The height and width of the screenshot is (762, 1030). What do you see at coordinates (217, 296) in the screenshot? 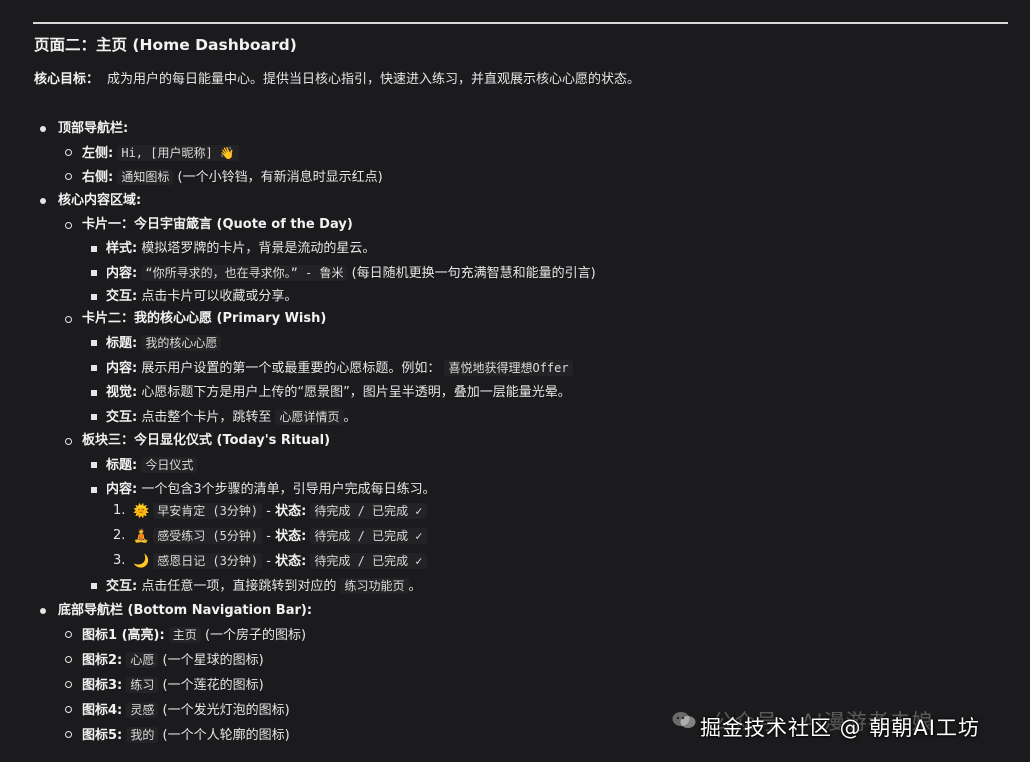
I see `card1-interact-text: 点击卡片可以收藏或分享。` at bounding box center [217, 296].